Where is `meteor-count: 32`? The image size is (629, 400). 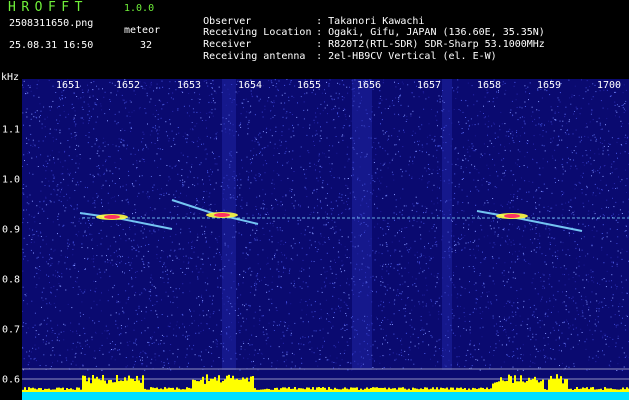 meteor-count: 32 is located at coordinates (146, 45).